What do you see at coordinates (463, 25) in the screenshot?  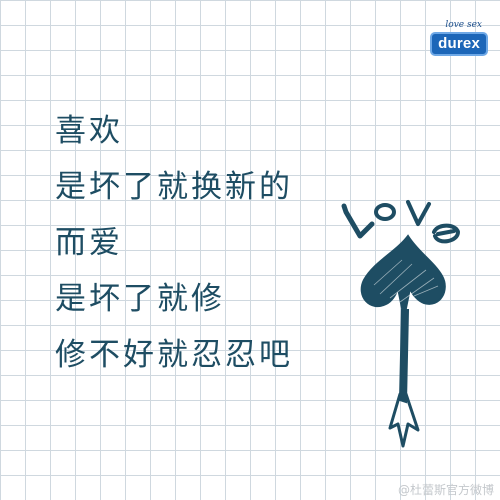 I see `brand-tagline: love sex` at bounding box center [463, 25].